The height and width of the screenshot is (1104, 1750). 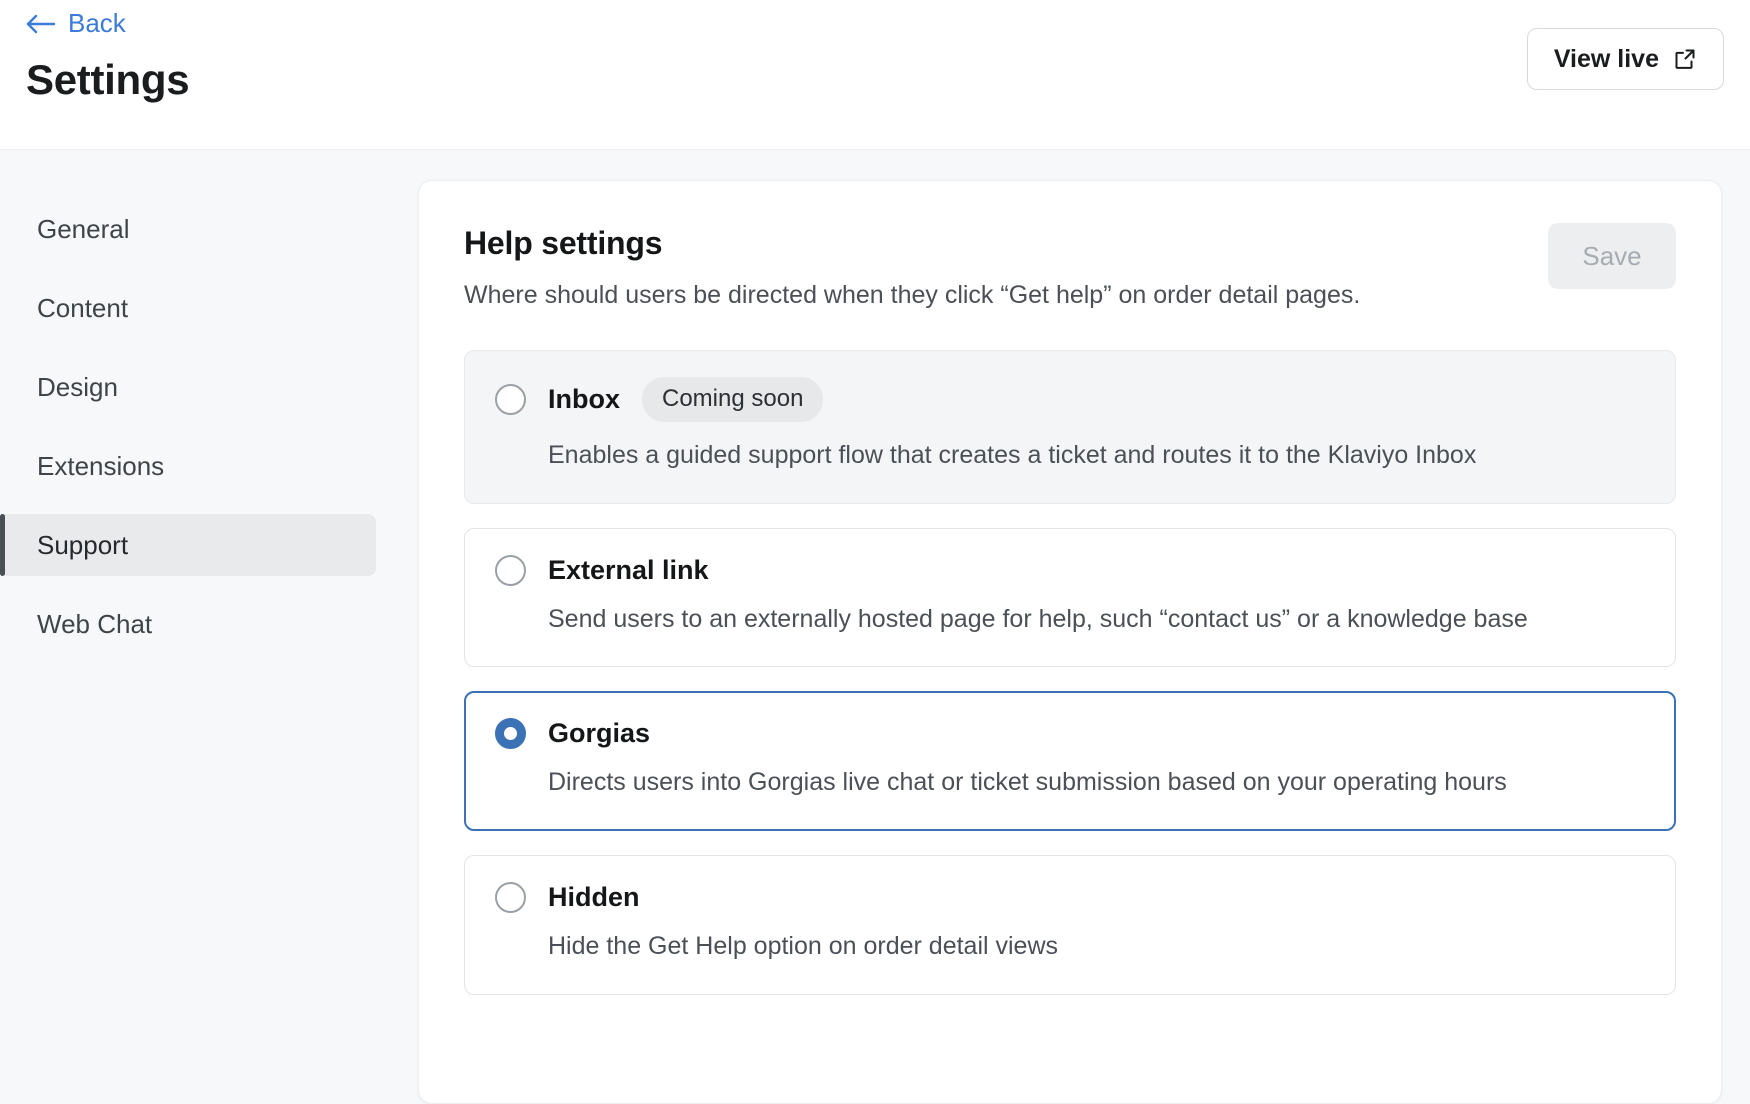 I want to click on view-live-button: View live, so click(x=1625, y=59).